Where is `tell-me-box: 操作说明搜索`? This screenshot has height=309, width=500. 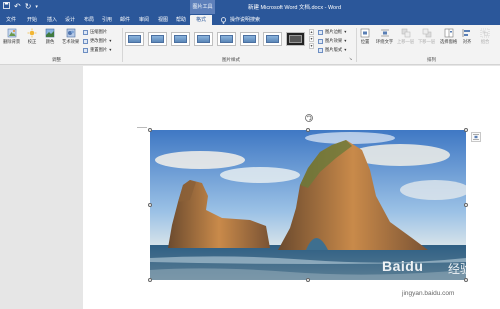 tell-me-box: 操作说明搜索 is located at coordinates (240, 20).